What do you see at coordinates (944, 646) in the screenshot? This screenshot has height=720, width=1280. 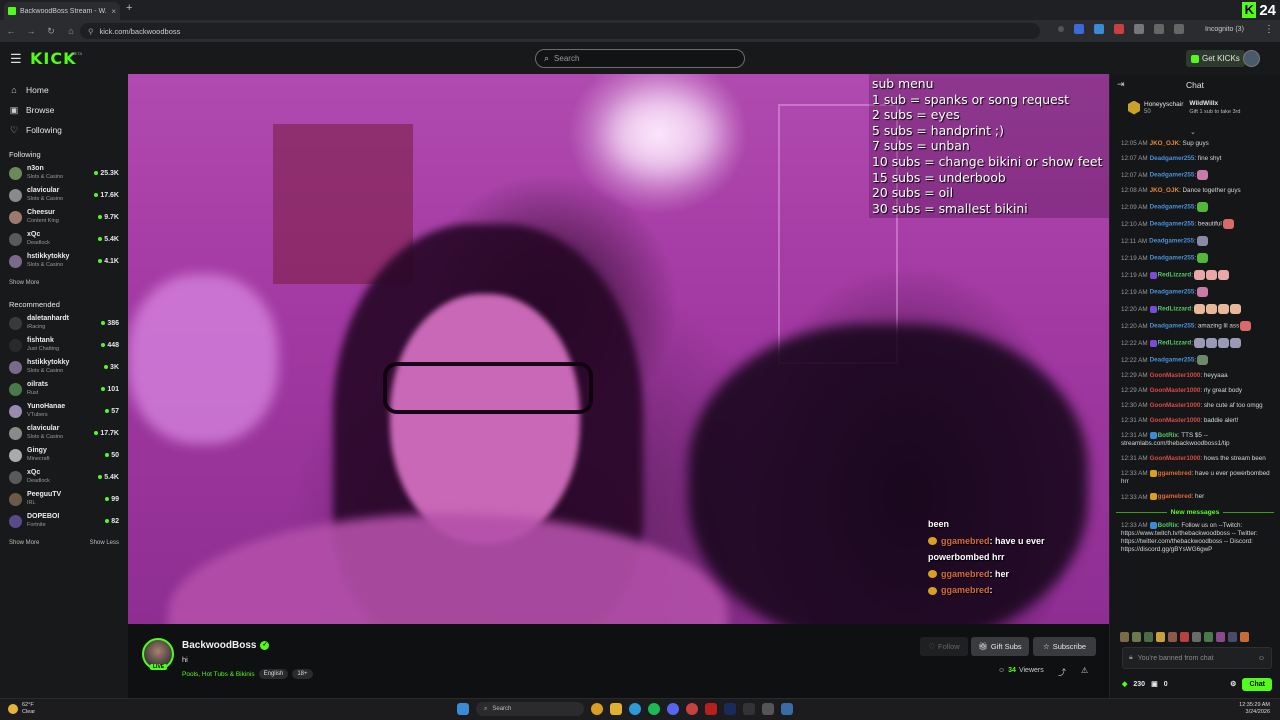 I see `follow-button: ♡ Follow` at bounding box center [944, 646].